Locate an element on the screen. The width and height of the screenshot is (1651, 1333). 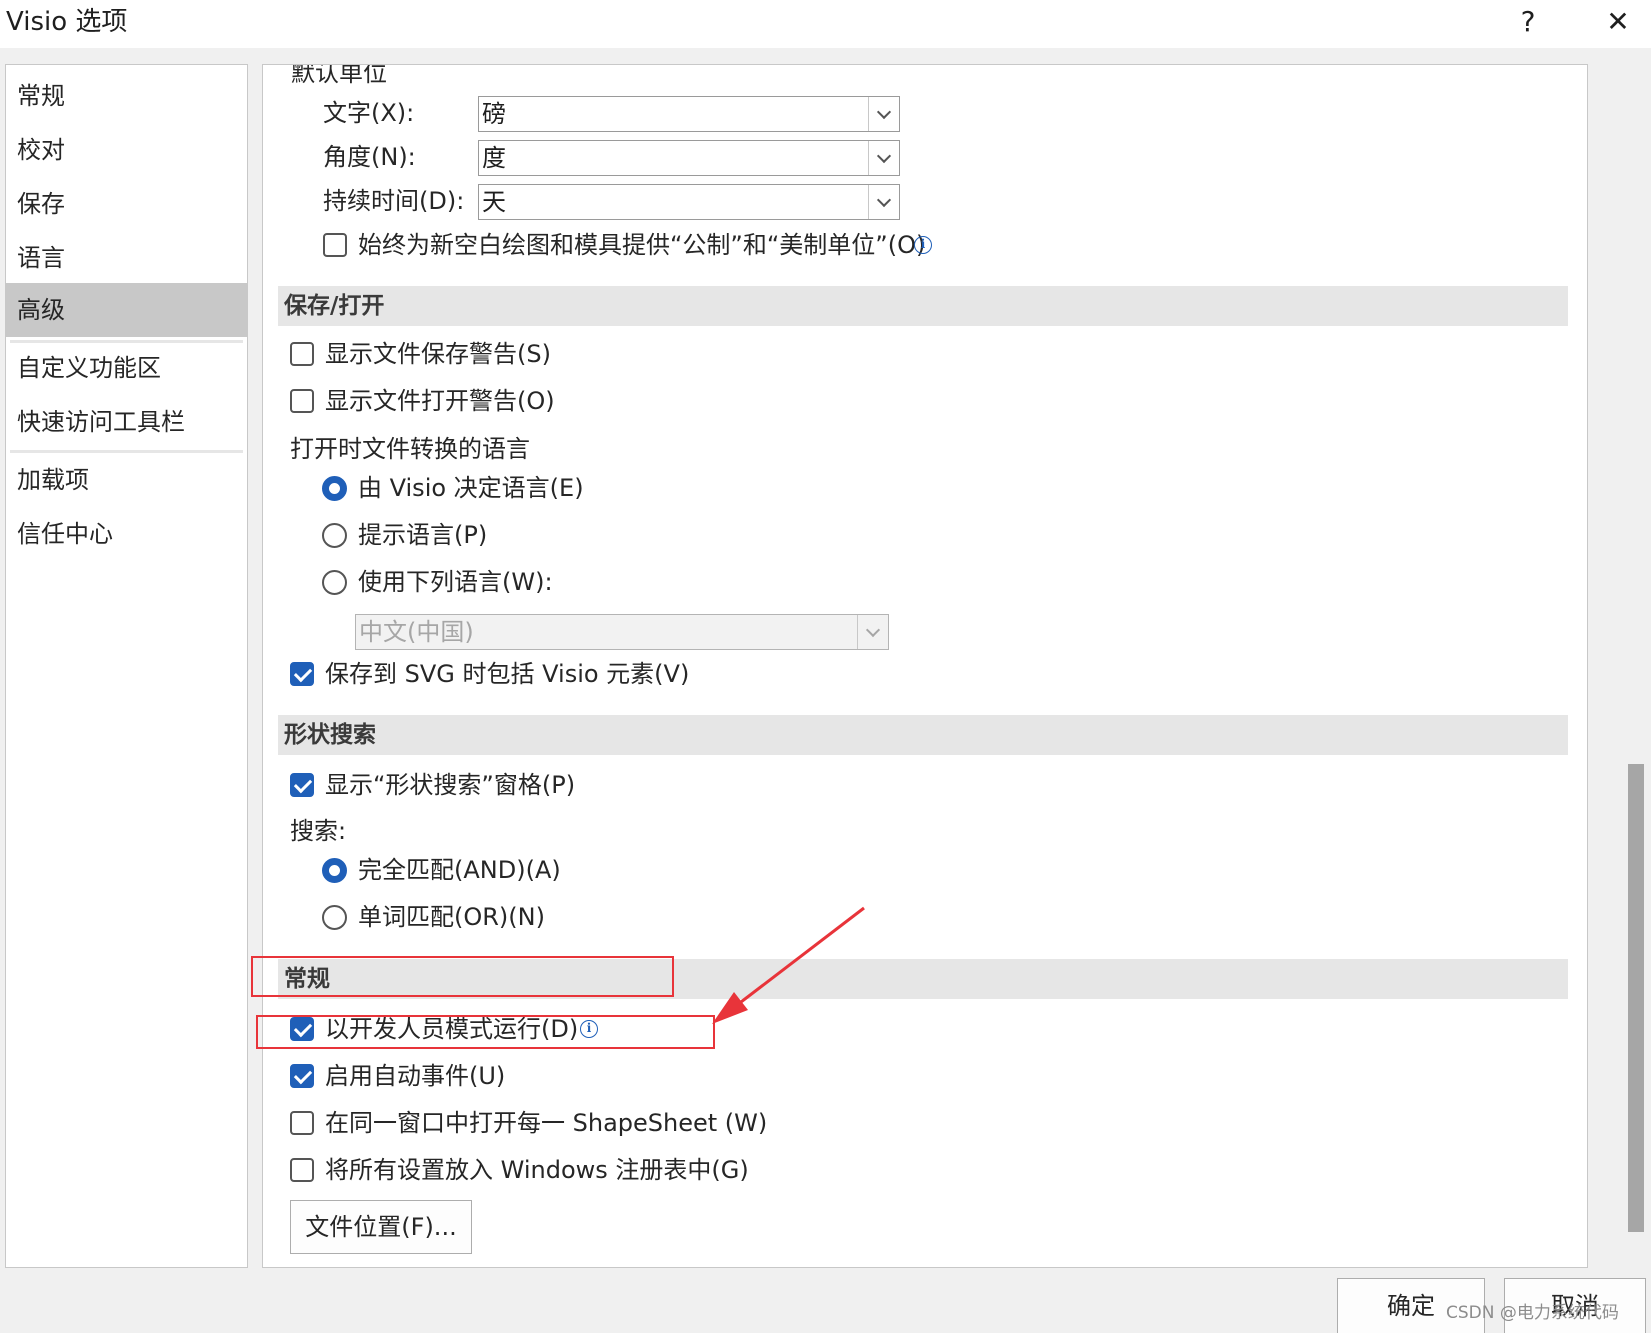
show-save-warning-checkbox is located at coordinates (302, 354).